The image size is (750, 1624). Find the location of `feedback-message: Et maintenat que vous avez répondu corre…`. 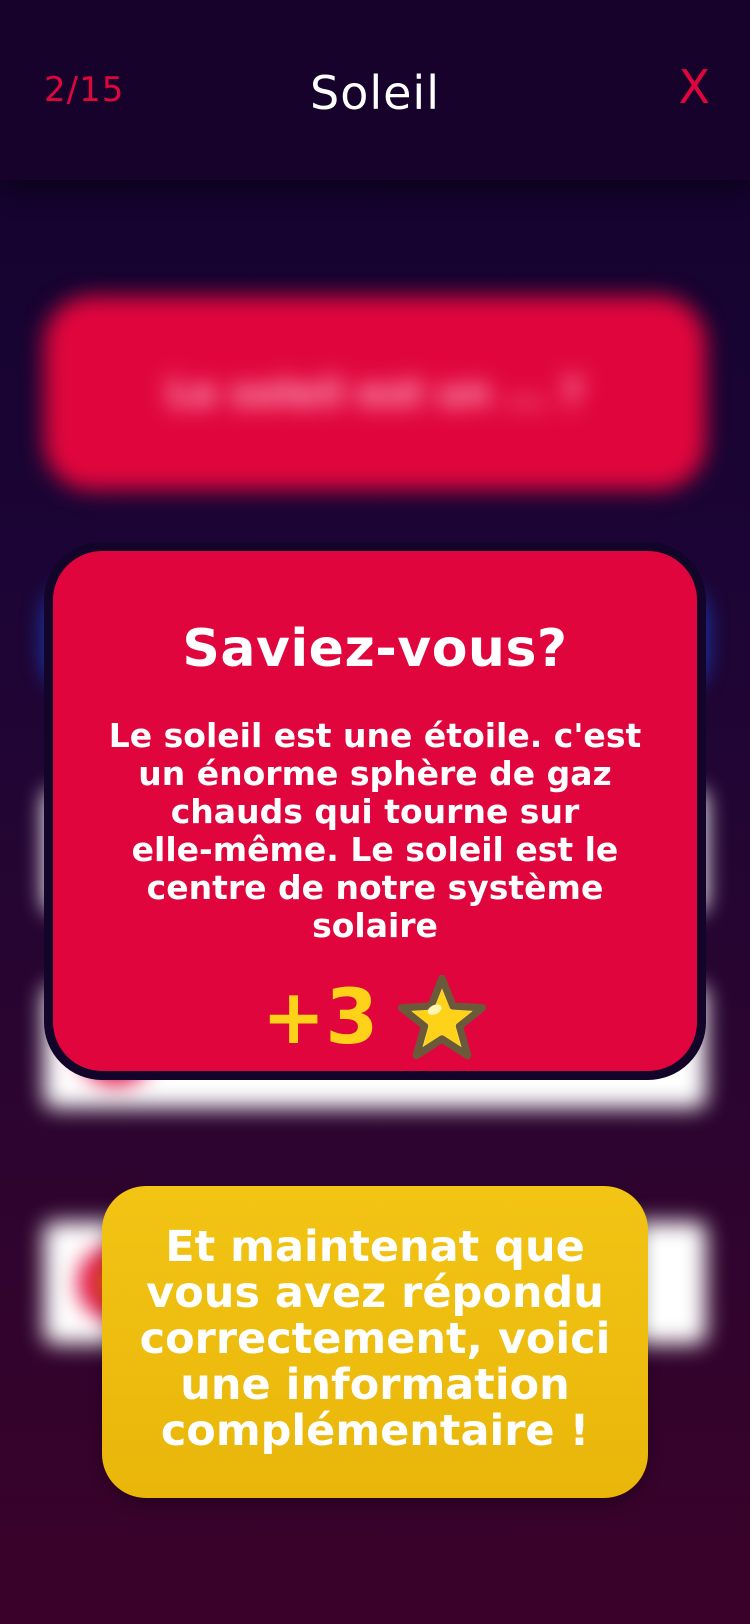

feedback-message: Et maintenat que vous avez répondu corre… is located at coordinates (375, 1342).